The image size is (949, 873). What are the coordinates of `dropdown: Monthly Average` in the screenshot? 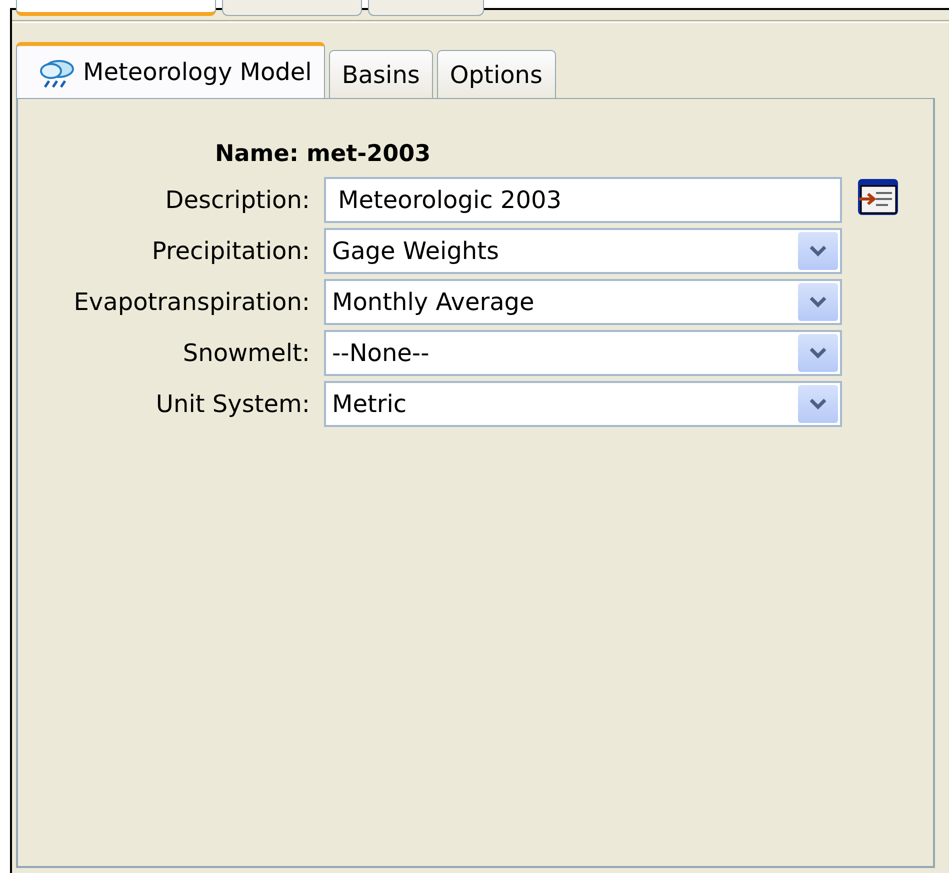 It's located at (583, 301).